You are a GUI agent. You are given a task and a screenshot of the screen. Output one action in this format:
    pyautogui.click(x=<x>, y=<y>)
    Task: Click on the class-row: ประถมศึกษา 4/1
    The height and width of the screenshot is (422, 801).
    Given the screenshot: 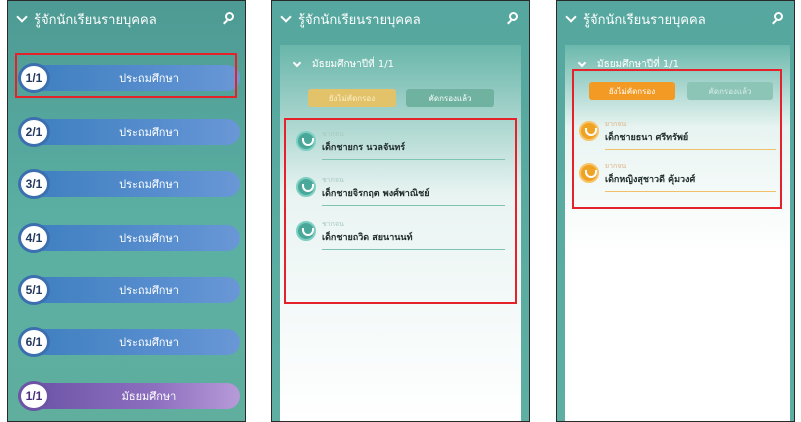 What is the action you would take?
    pyautogui.click(x=129, y=238)
    